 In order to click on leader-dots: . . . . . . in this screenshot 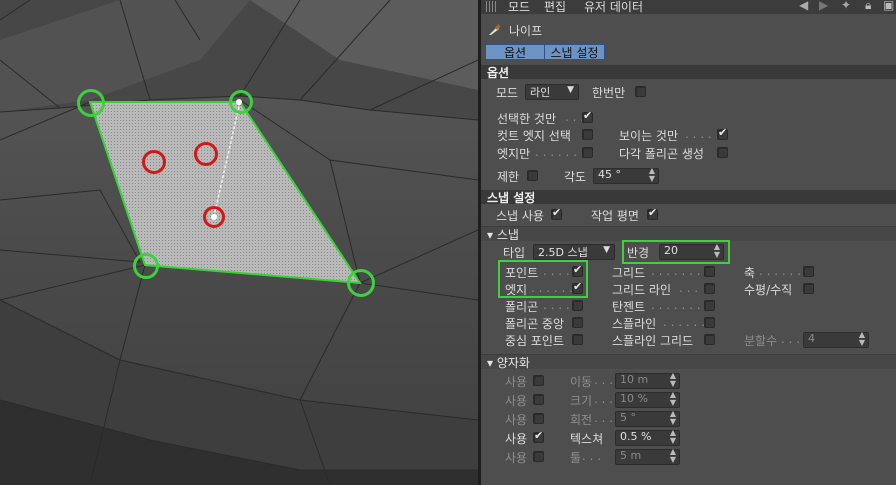, I will do `click(684, 322)`.